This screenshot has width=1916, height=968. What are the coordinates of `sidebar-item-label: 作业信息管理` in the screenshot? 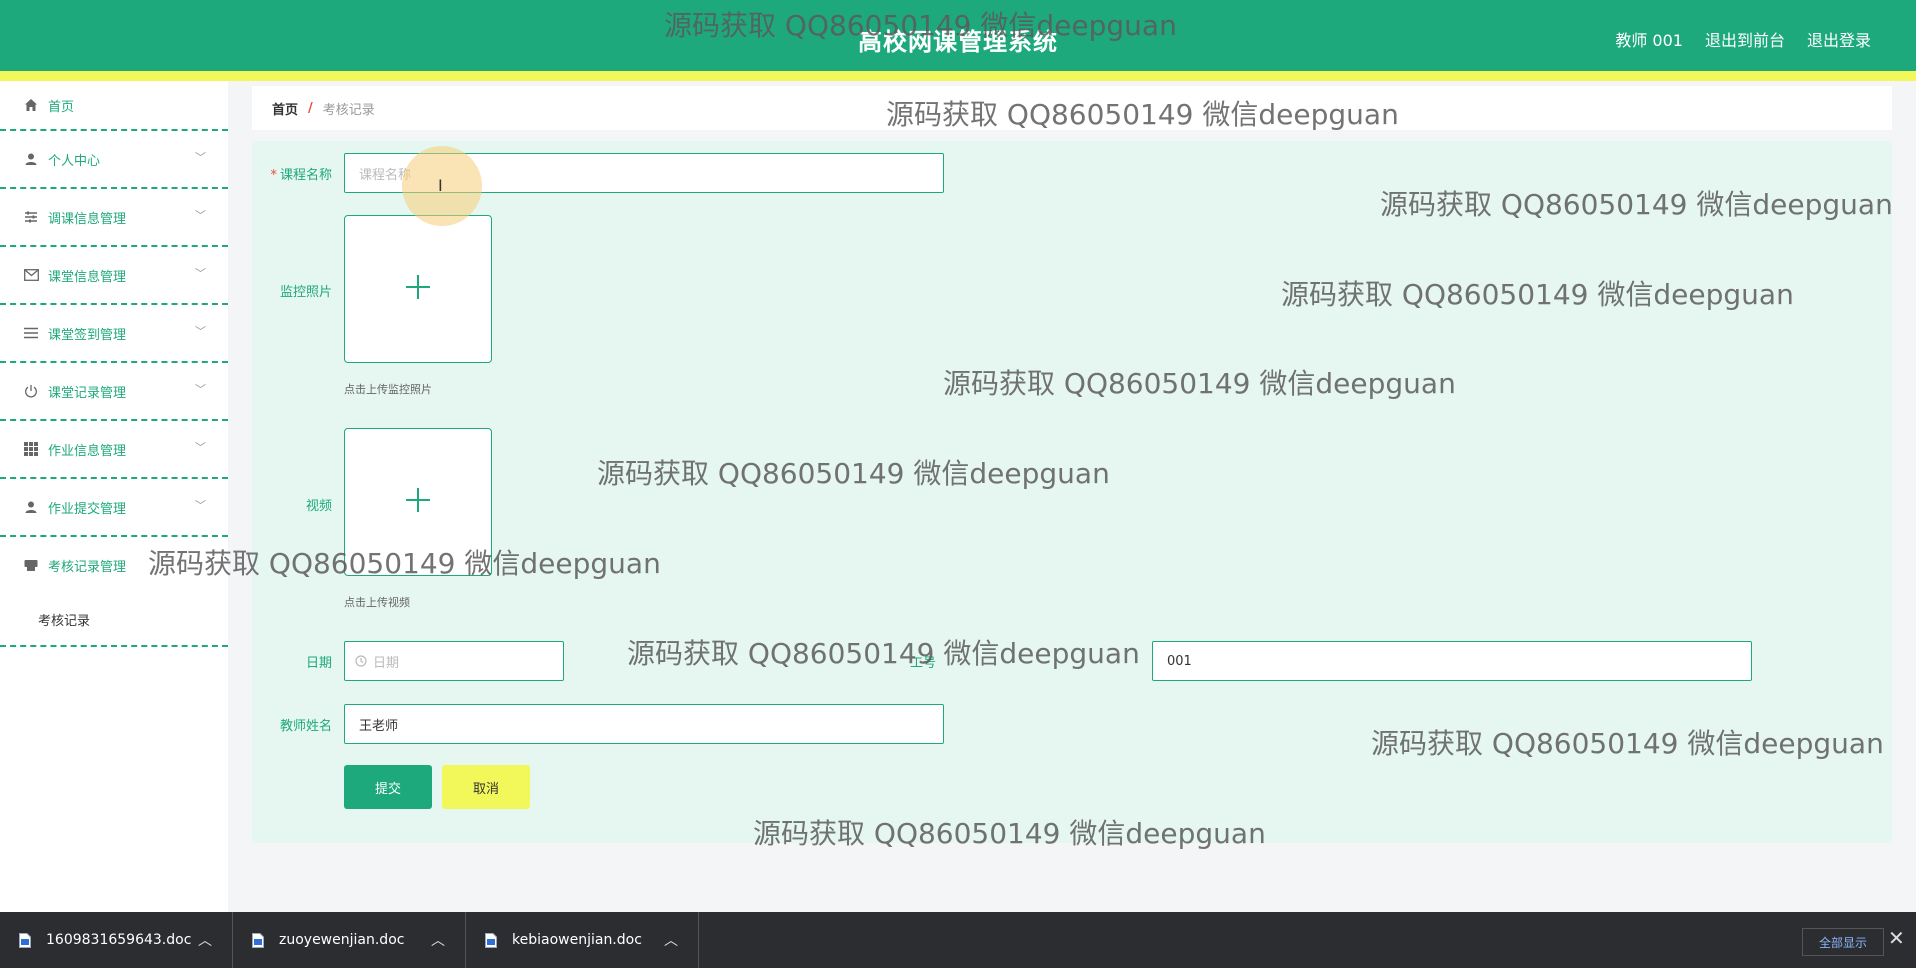 It's located at (87, 451).